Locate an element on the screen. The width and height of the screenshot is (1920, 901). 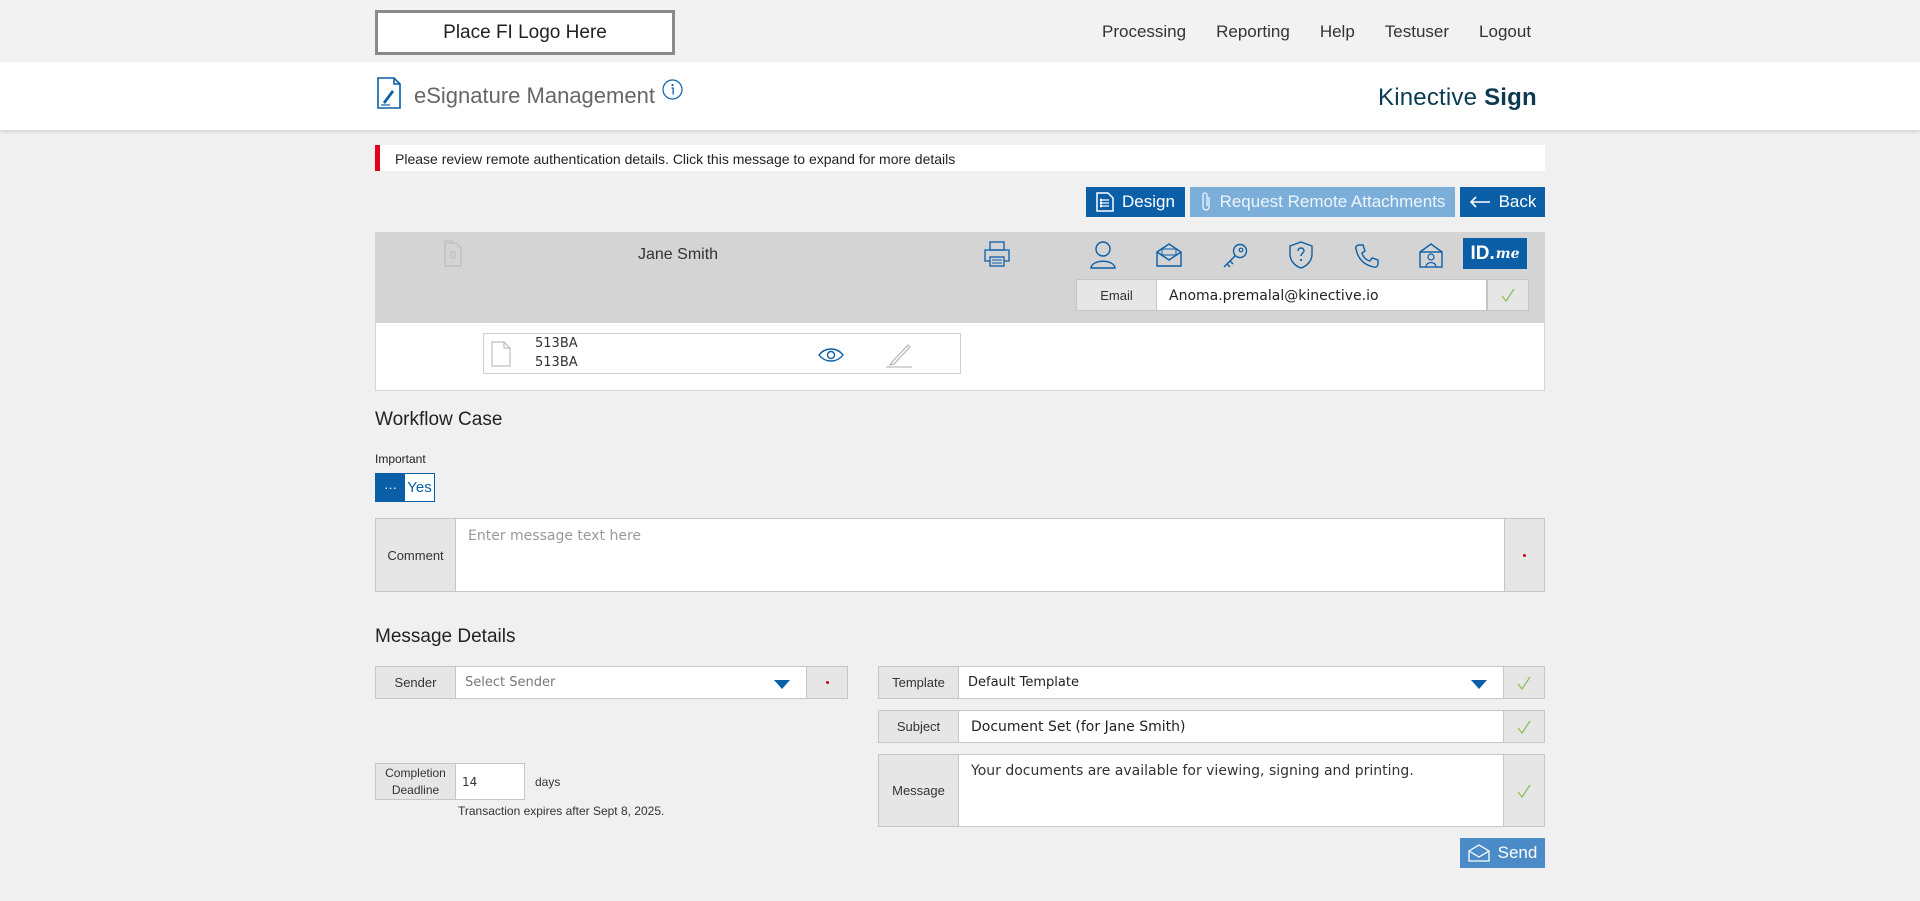
security-question-icon is located at coordinates (1301, 255).